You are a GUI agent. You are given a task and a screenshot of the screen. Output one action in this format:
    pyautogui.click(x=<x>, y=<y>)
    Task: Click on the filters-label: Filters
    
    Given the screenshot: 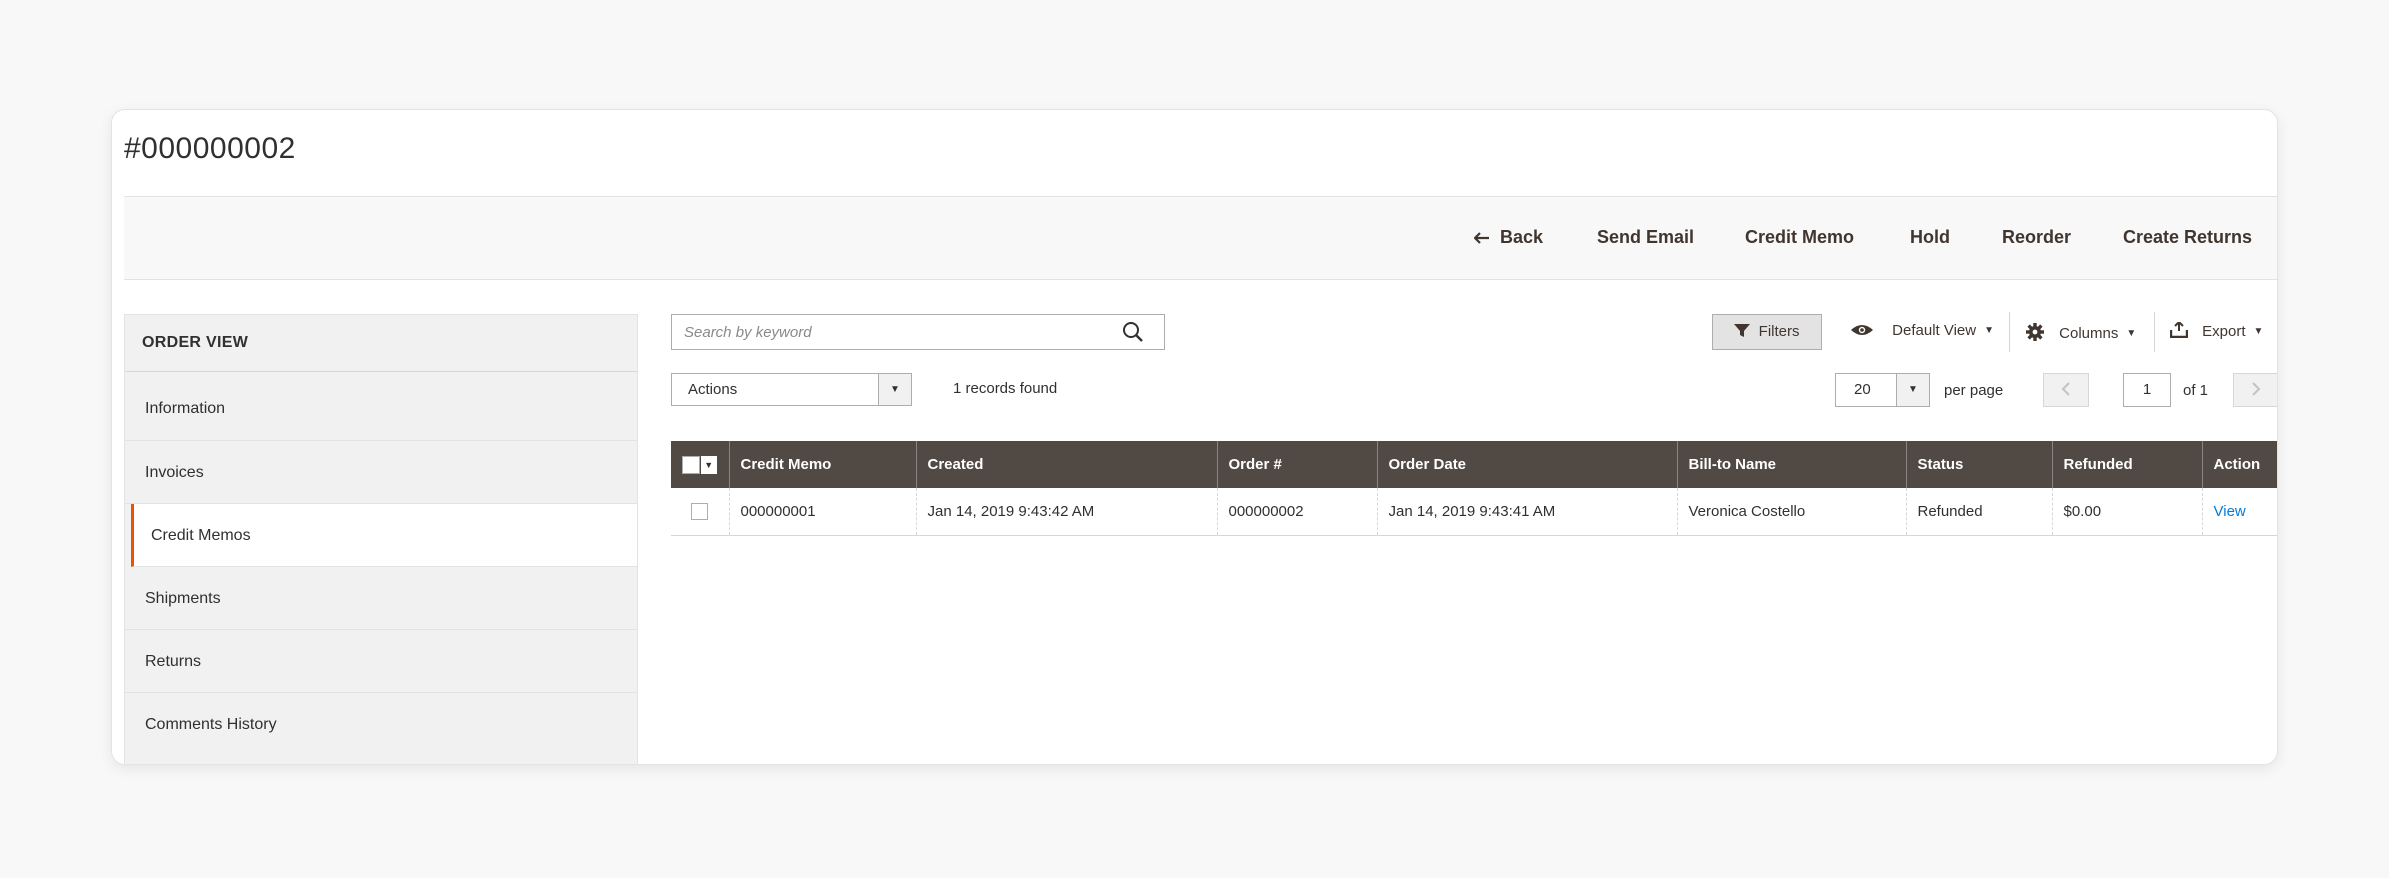 What is the action you would take?
    pyautogui.click(x=1779, y=331)
    